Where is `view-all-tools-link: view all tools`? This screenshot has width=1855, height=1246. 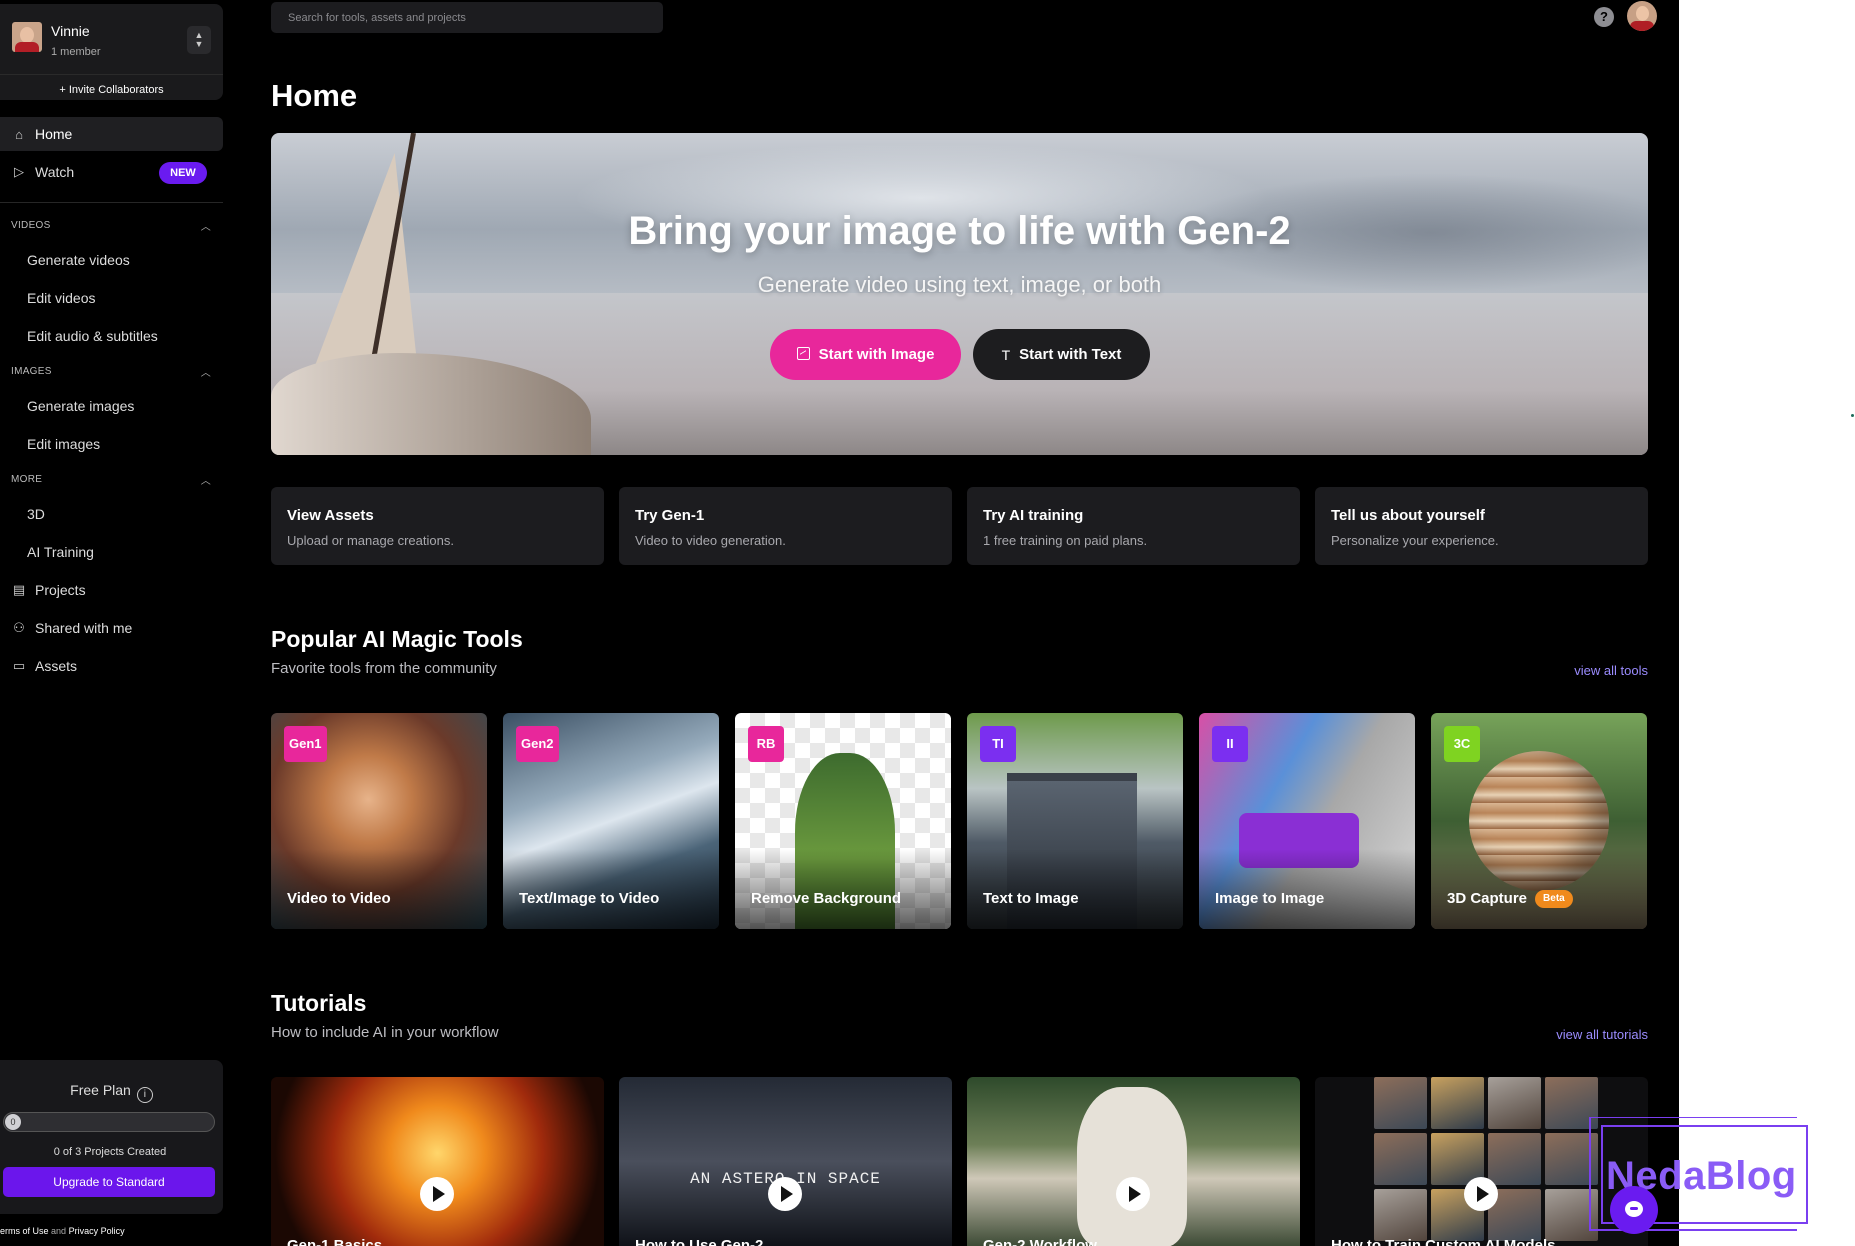
view-all-tools-link: view all tools is located at coordinates (1611, 670).